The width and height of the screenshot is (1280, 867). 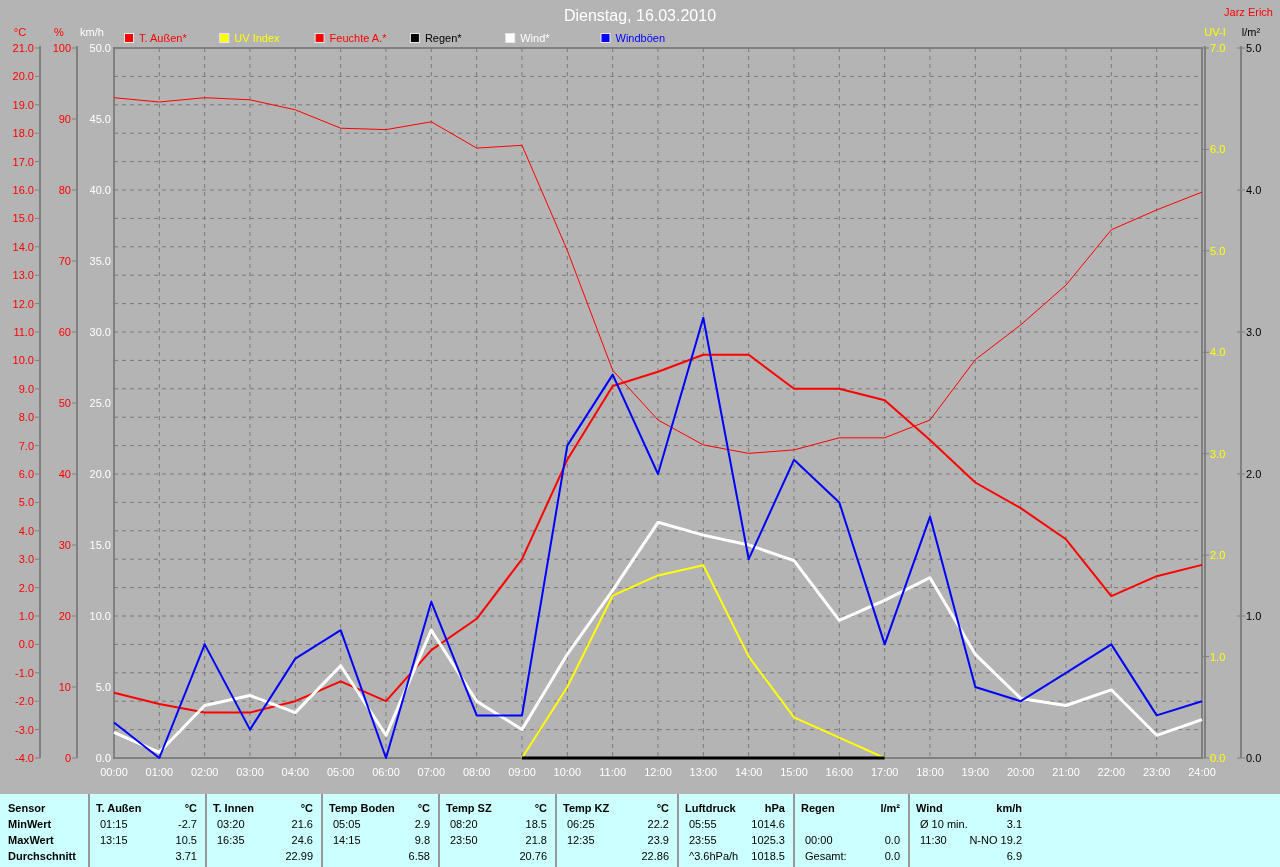 I want to click on table-cell-text: 1018.5, so click(x=768, y=856).